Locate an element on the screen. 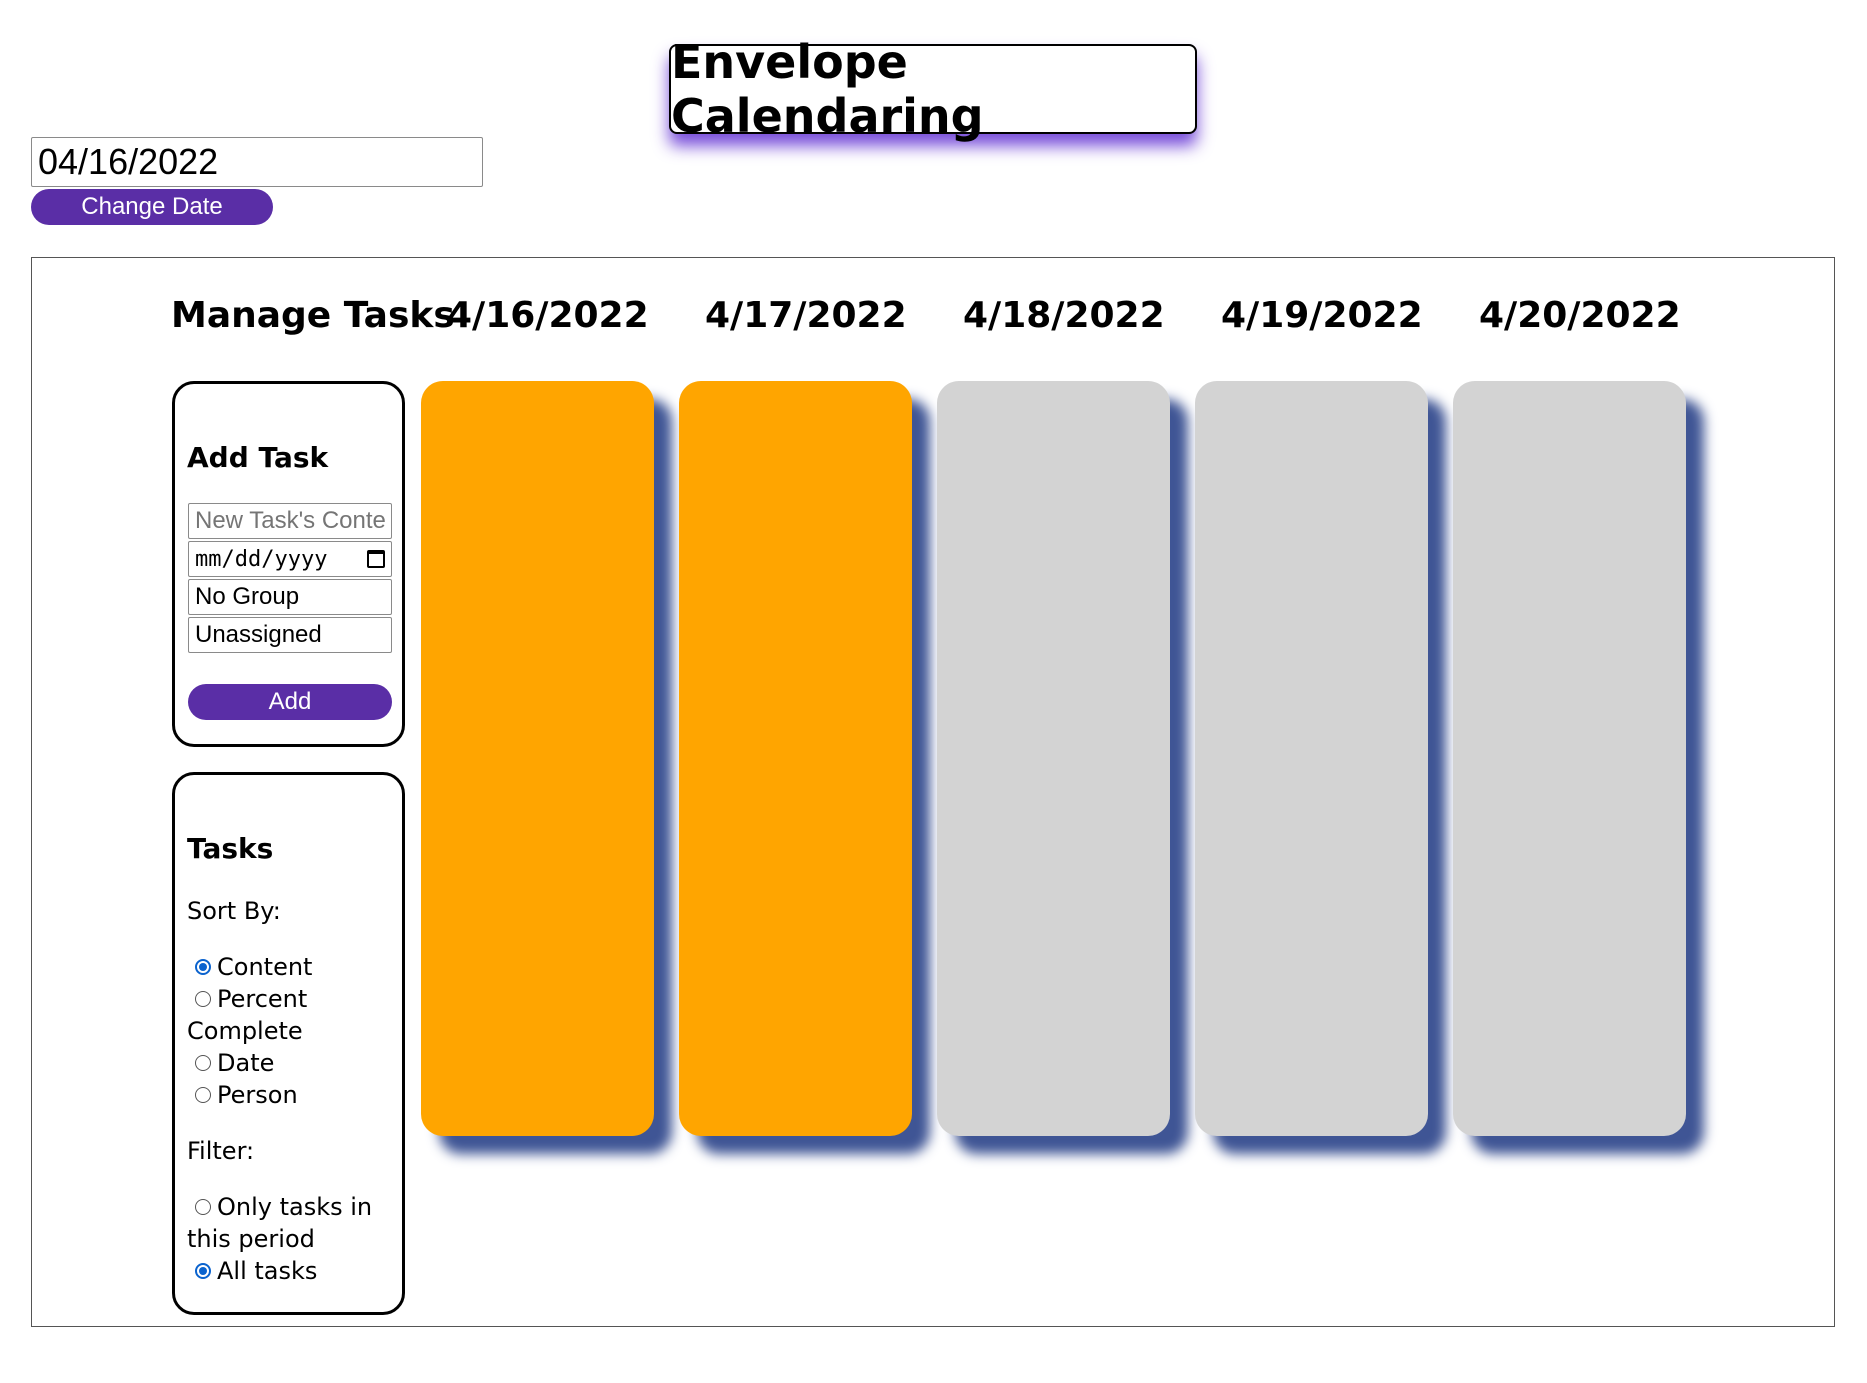 This screenshot has height=1383, width=1867. app-title-box: Envelope Calendaring is located at coordinates (933, 89).